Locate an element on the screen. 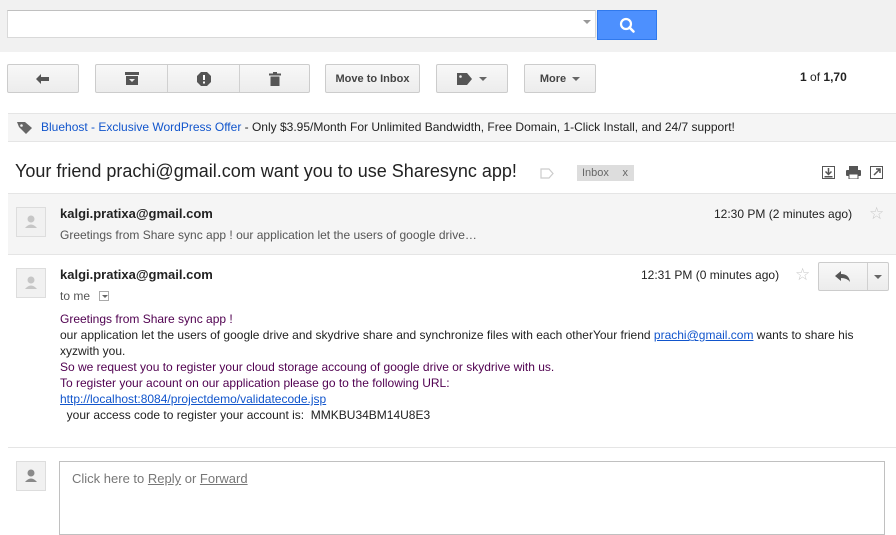 Image resolution: width=896 pixels, height=535 pixels. pagination-total: 1,70 is located at coordinates (835, 77).